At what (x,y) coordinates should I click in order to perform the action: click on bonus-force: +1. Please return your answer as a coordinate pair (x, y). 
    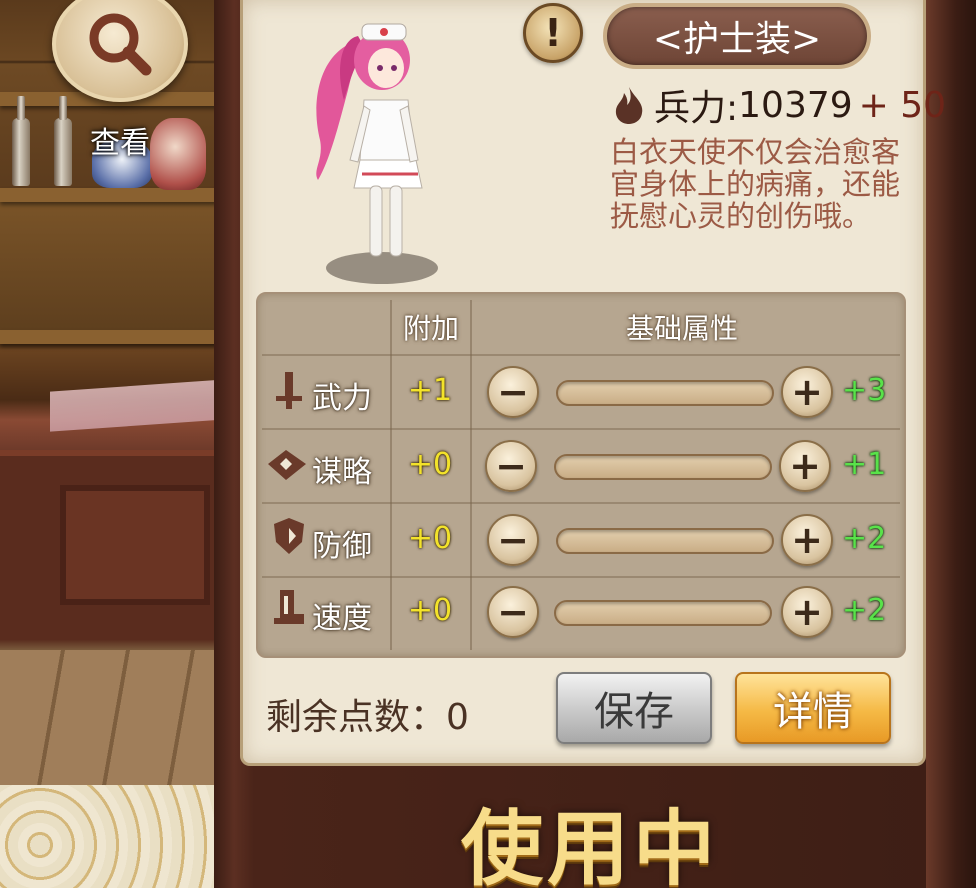
    Looking at the image, I should click on (430, 390).